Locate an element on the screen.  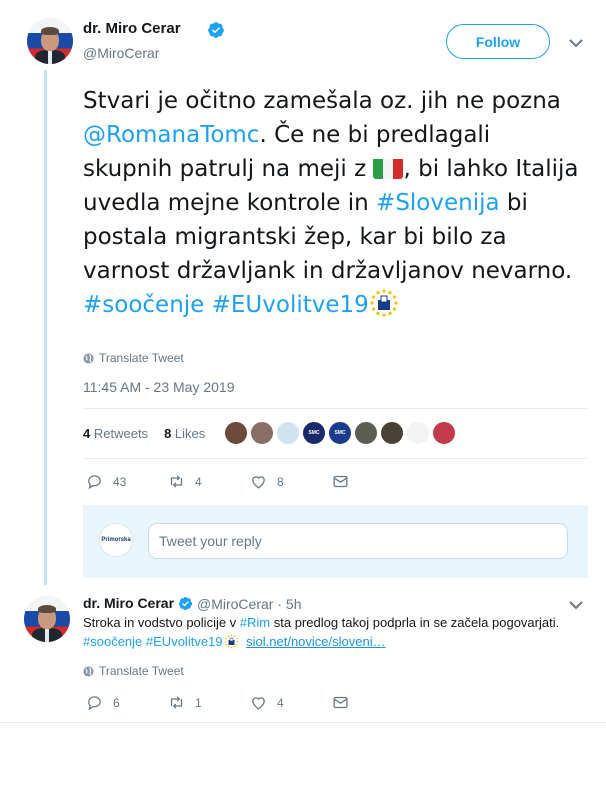
reply-count: 6 is located at coordinates (116, 702).